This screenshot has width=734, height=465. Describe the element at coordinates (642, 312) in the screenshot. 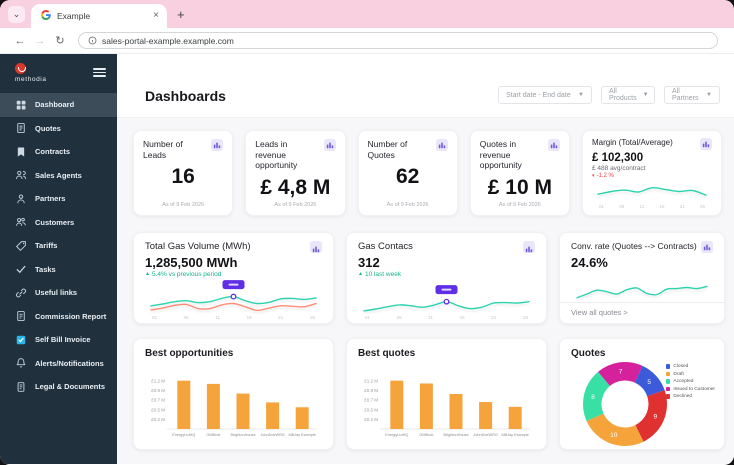

I see `view-all-quotes-link: View all quotes >` at that location.